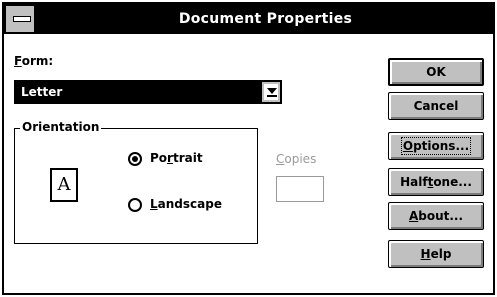  Describe the element at coordinates (148, 92) in the screenshot. I see `form-dropdown: Letter` at that location.